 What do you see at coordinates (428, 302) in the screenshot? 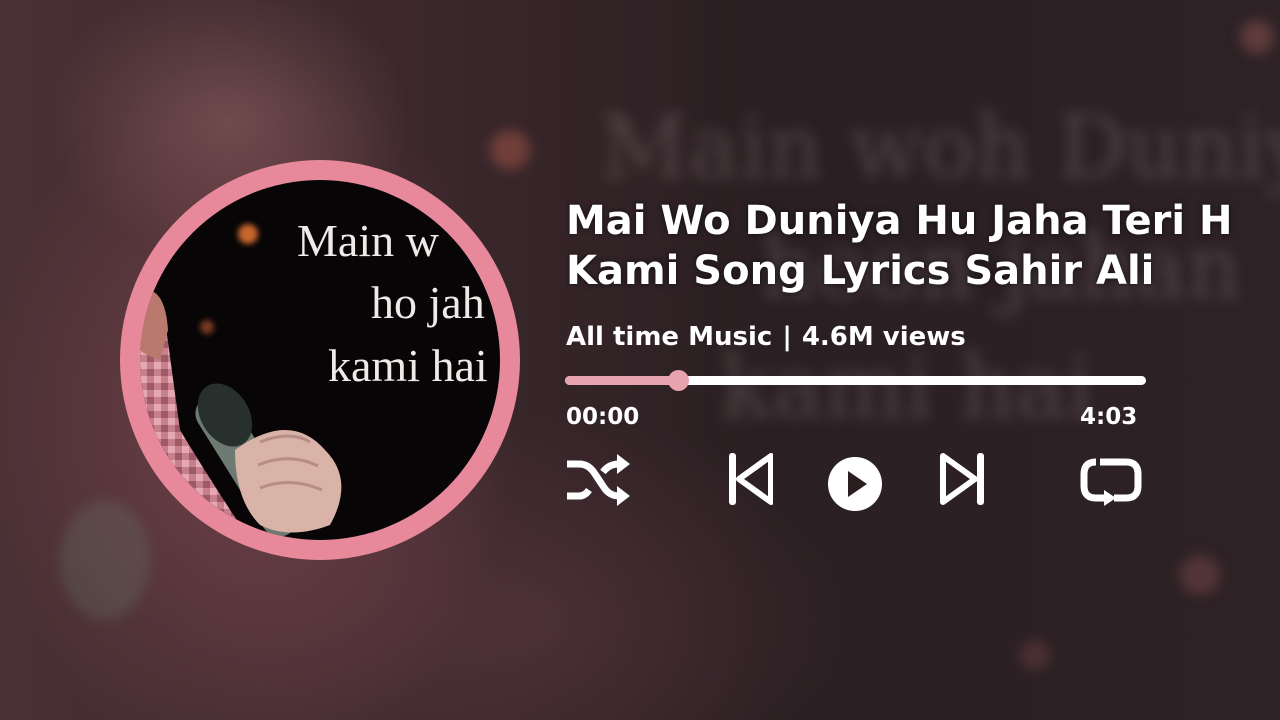
I see `artwork-lyric-line: ho jah` at bounding box center [428, 302].